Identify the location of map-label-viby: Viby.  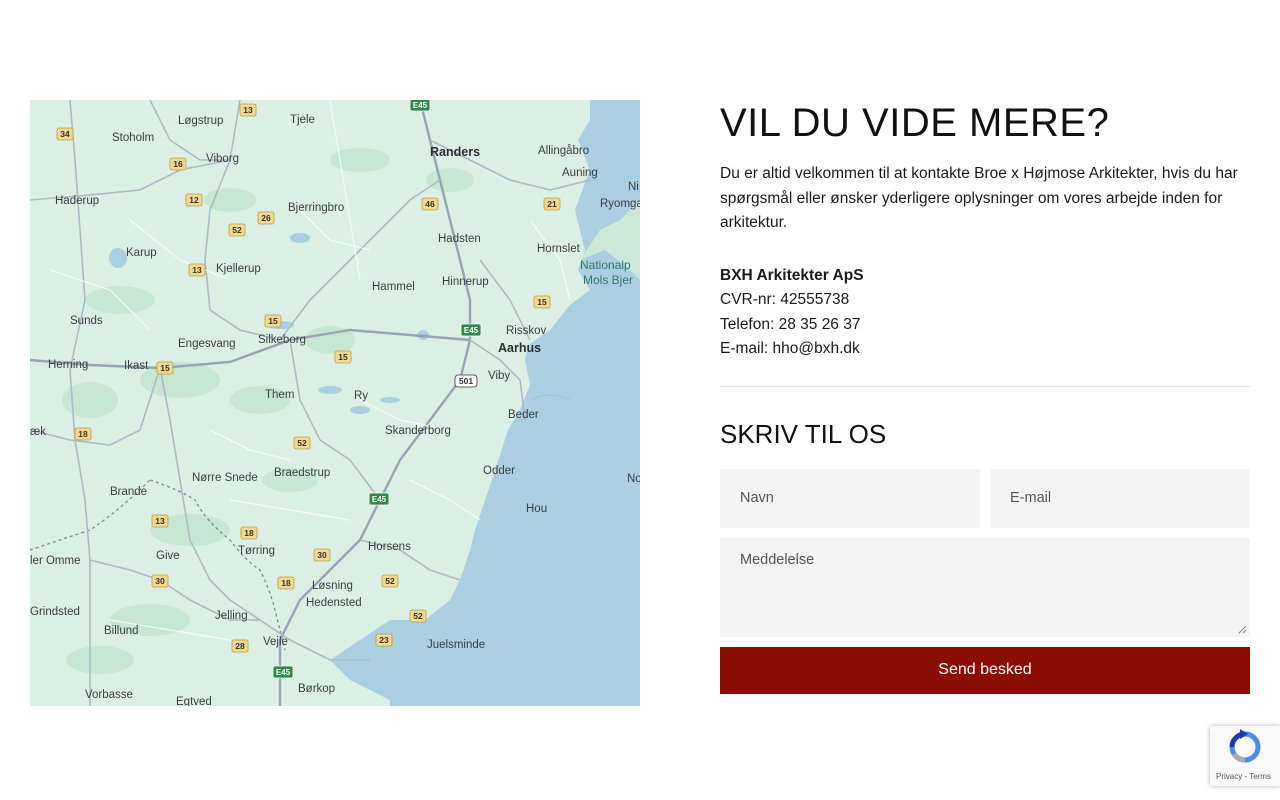
(499, 376).